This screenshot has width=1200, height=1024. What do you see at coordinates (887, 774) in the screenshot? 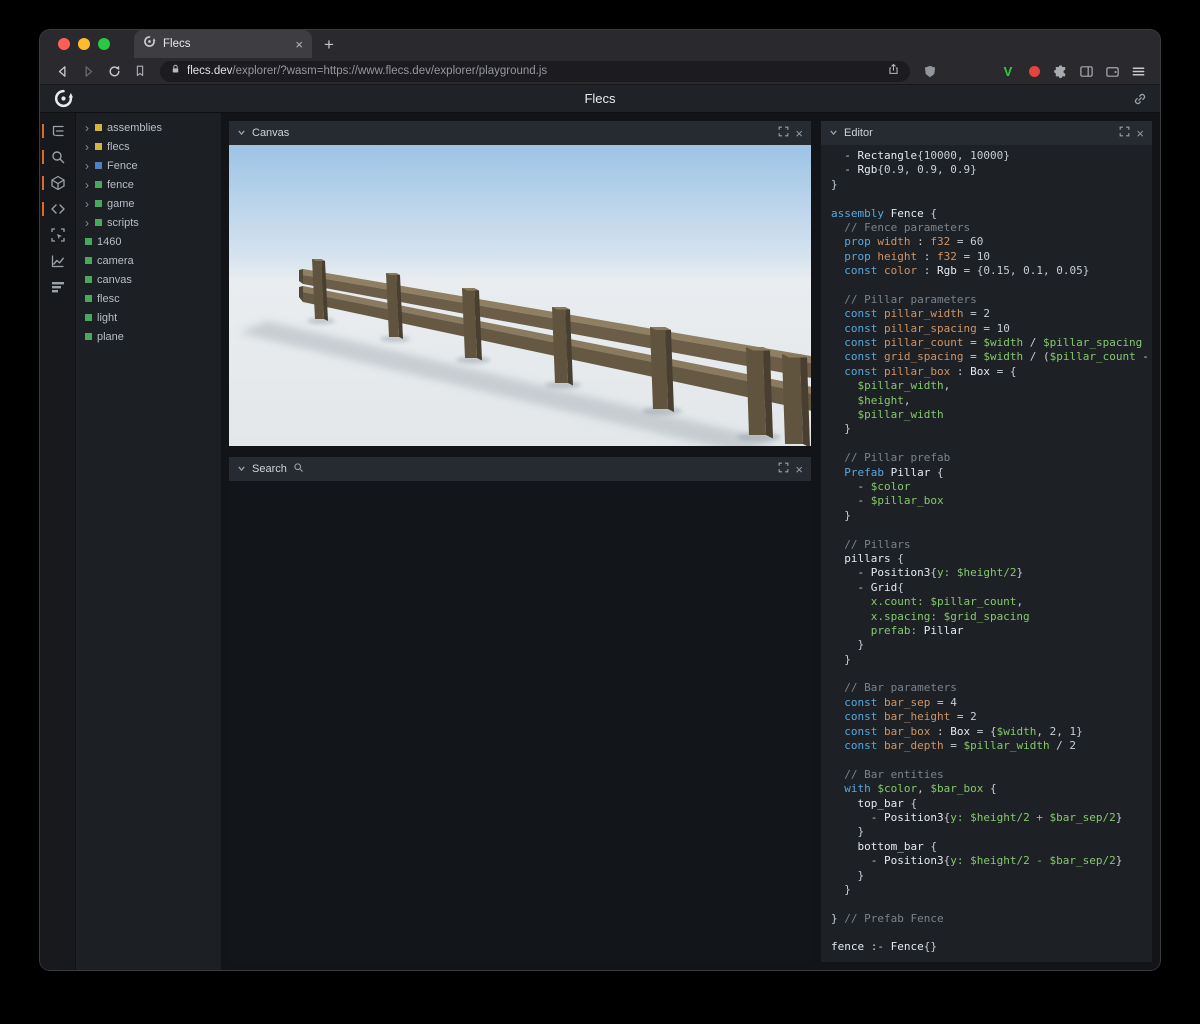
I see `code-line: // Bar entities` at bounding box center [887, 774].